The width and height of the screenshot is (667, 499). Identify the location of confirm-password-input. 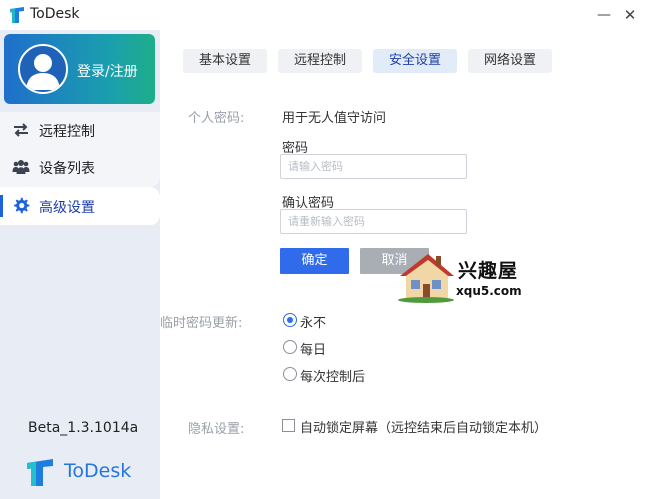
(373, 221).